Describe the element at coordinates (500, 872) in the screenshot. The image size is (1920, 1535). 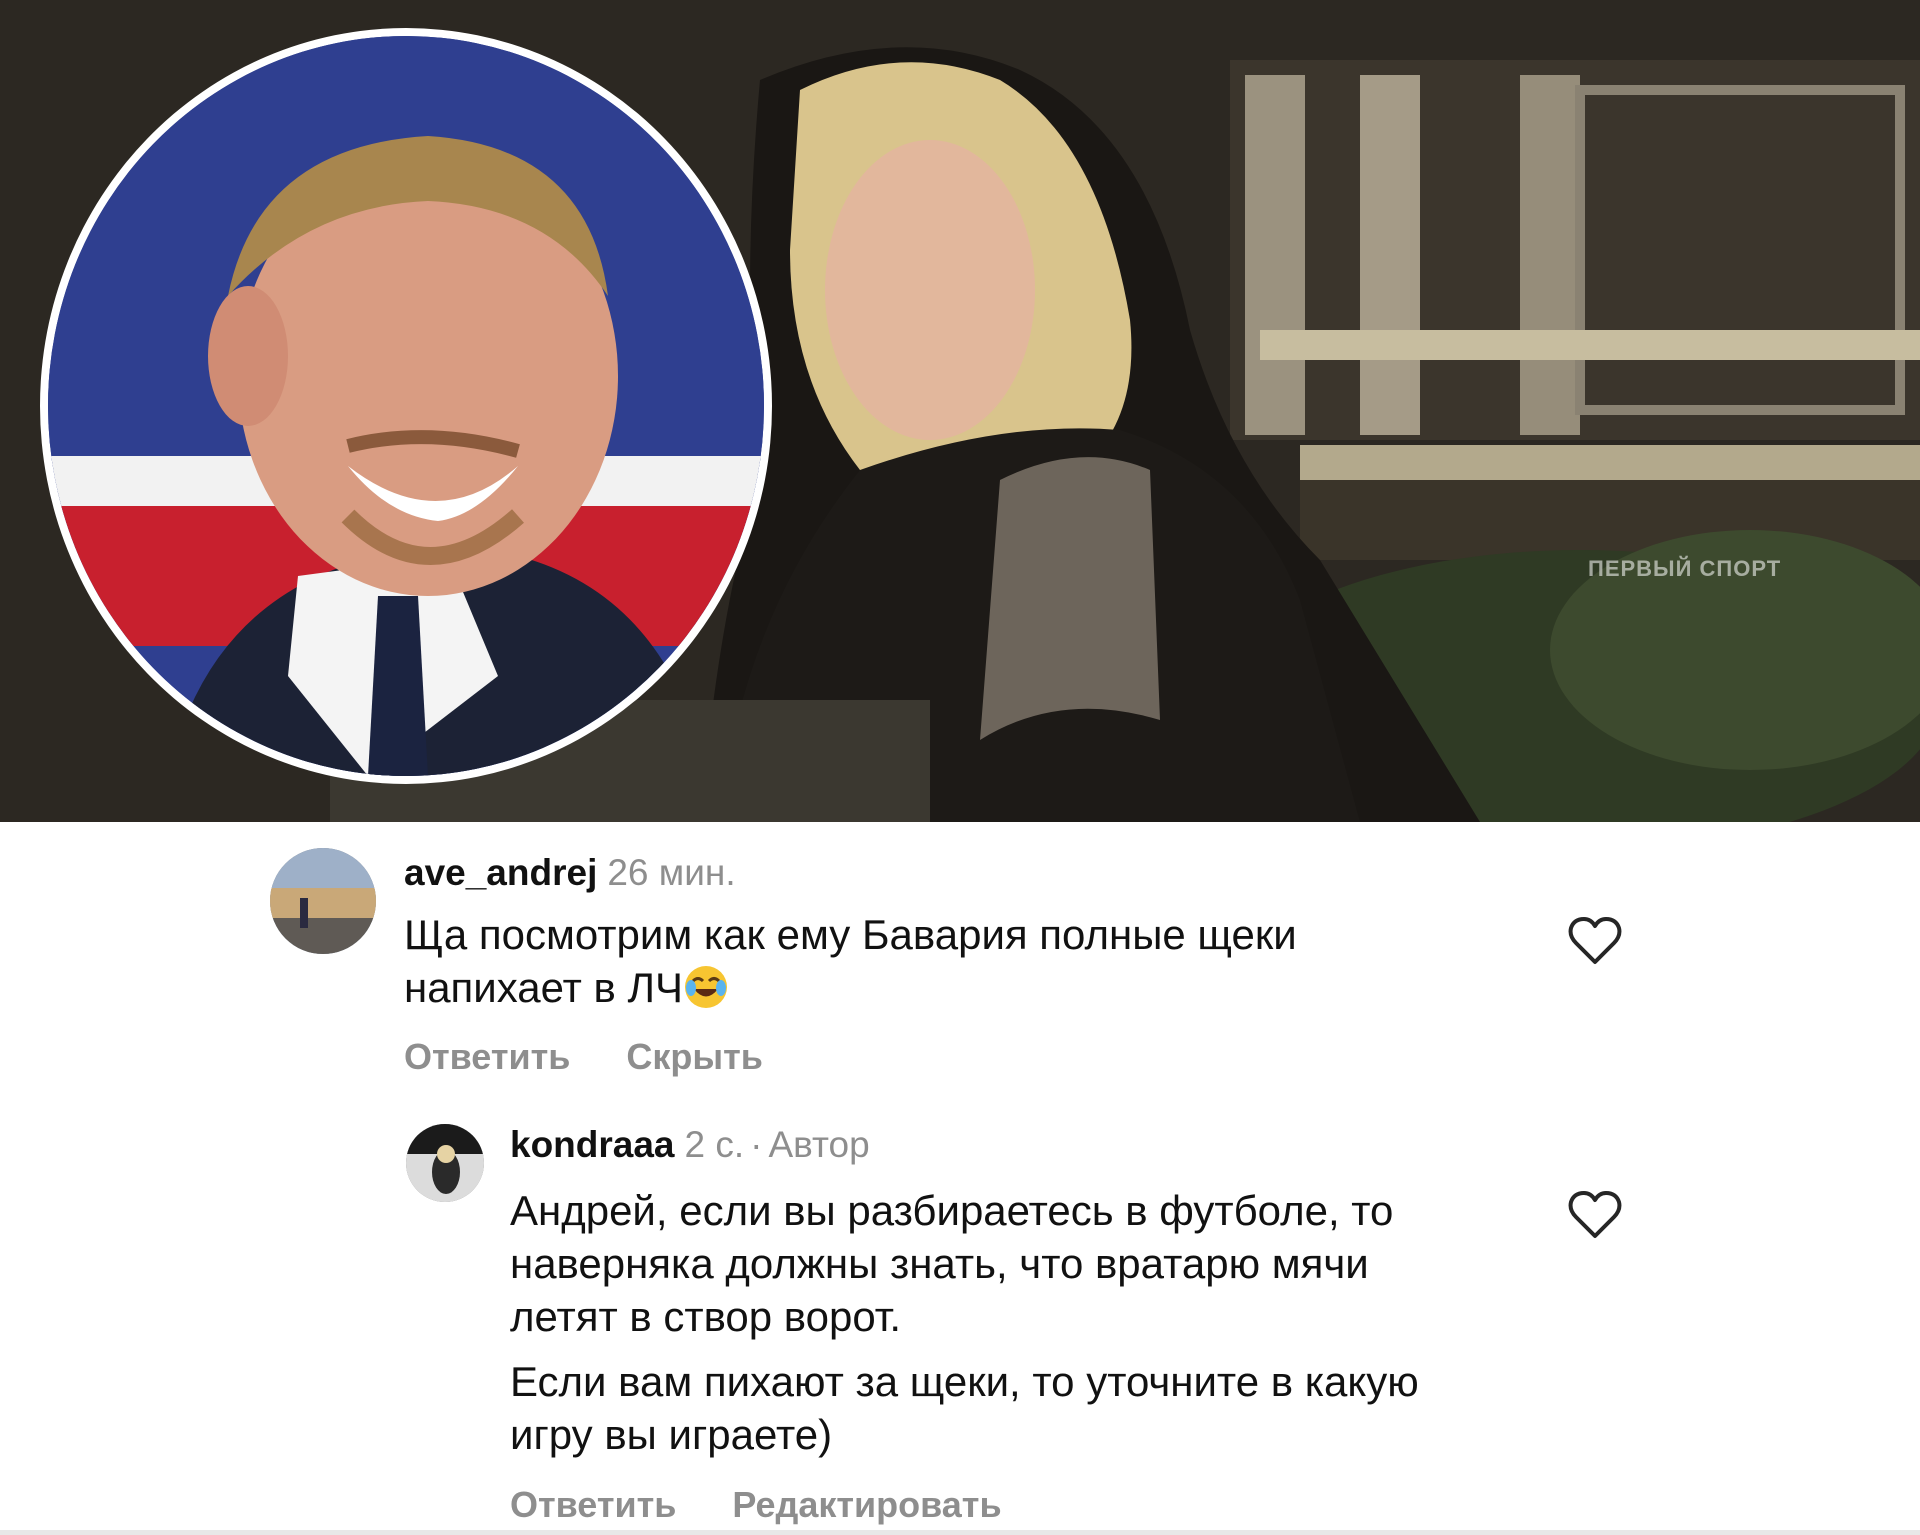
I see `username: ave_andrej` at that location.